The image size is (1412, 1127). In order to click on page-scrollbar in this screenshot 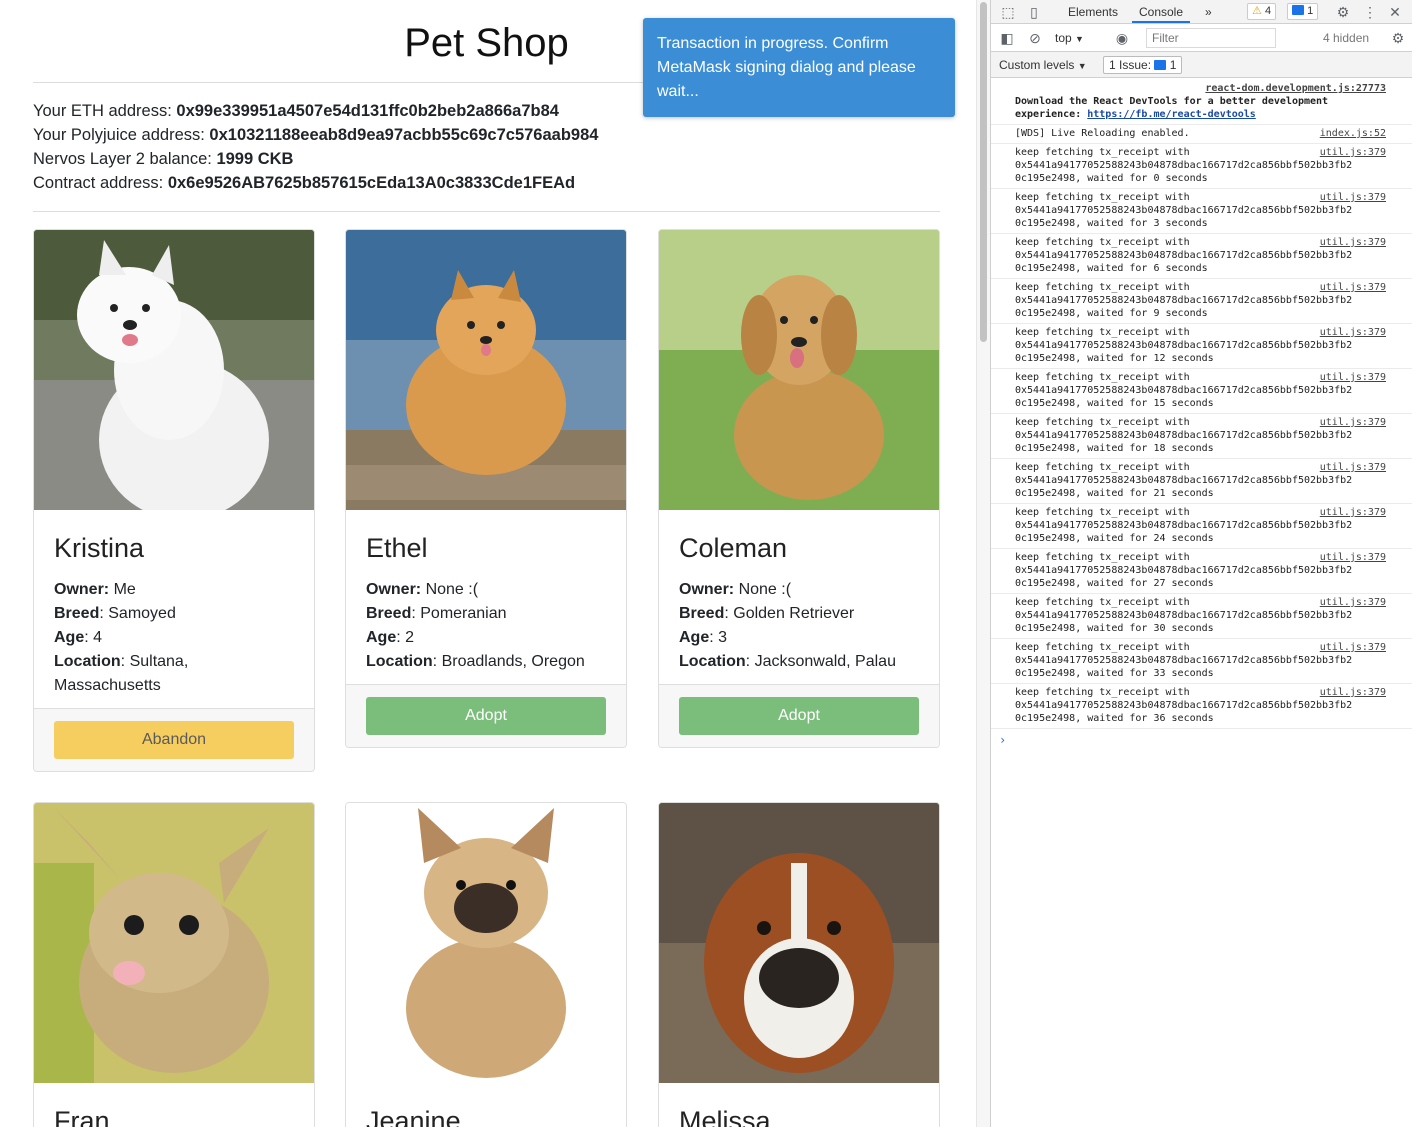, I will do `click(983, 563)`.